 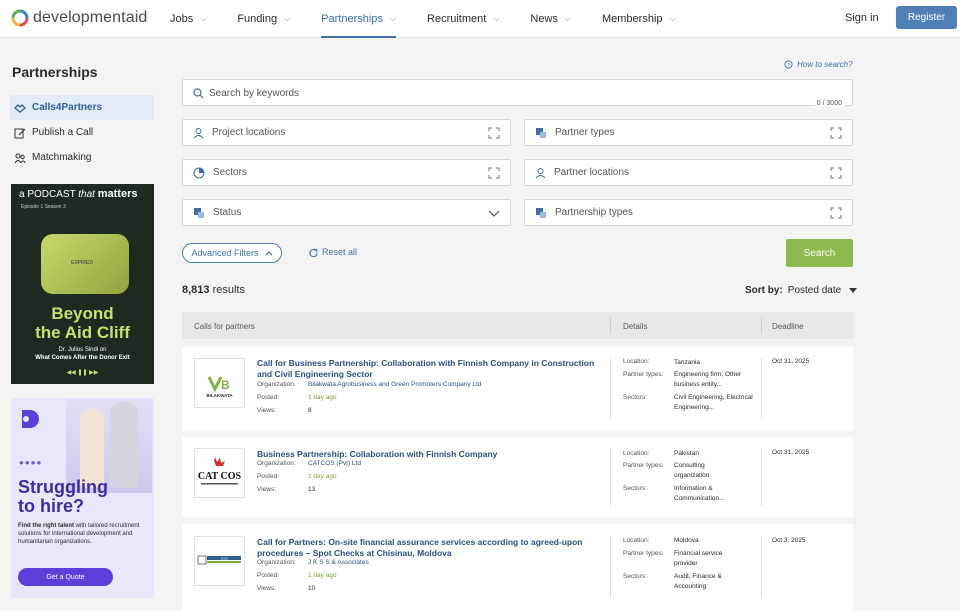 I want to click on search-icon, so click(x=198, y=93).